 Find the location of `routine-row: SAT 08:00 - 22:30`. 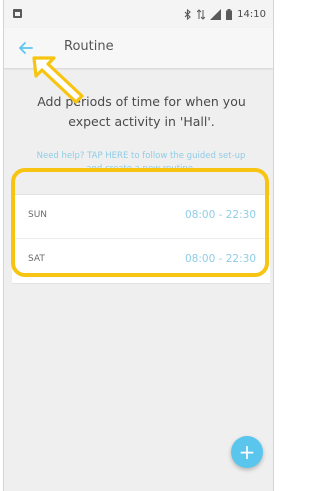

routine-row: SAT 08:00 - 22:30 is located at coordinates (141, 261).